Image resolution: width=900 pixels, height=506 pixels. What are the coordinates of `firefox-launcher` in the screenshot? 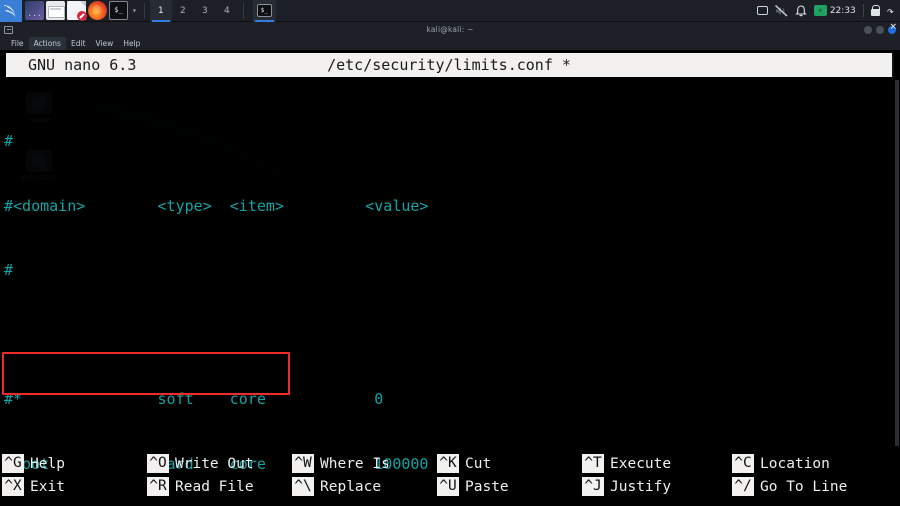 It's located at (97, 10).